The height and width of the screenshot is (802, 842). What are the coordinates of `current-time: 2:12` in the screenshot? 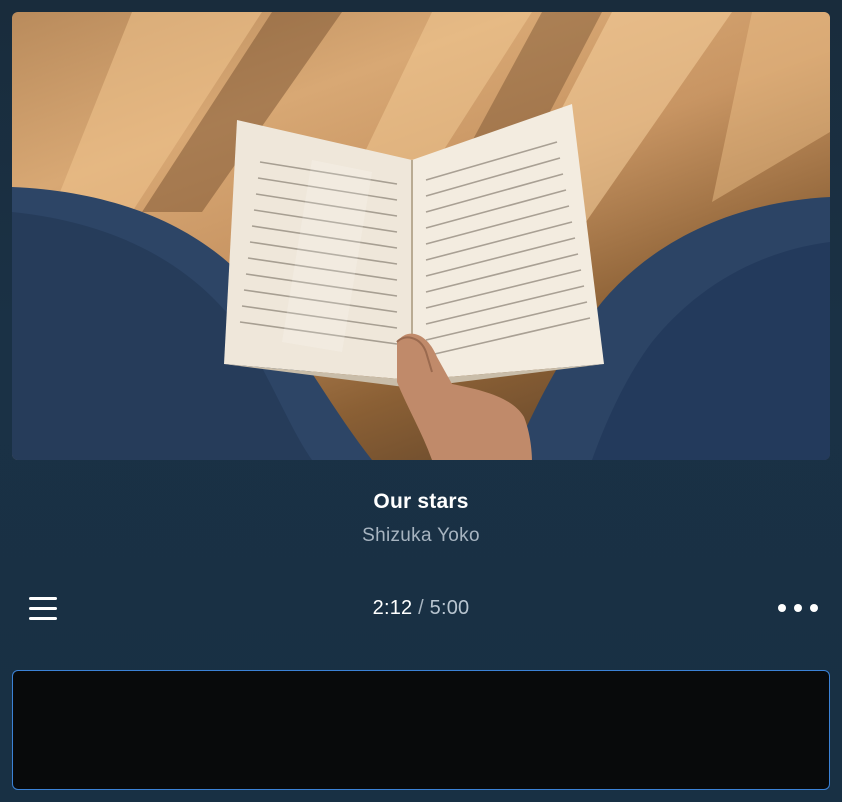 It's located at (392, 608).